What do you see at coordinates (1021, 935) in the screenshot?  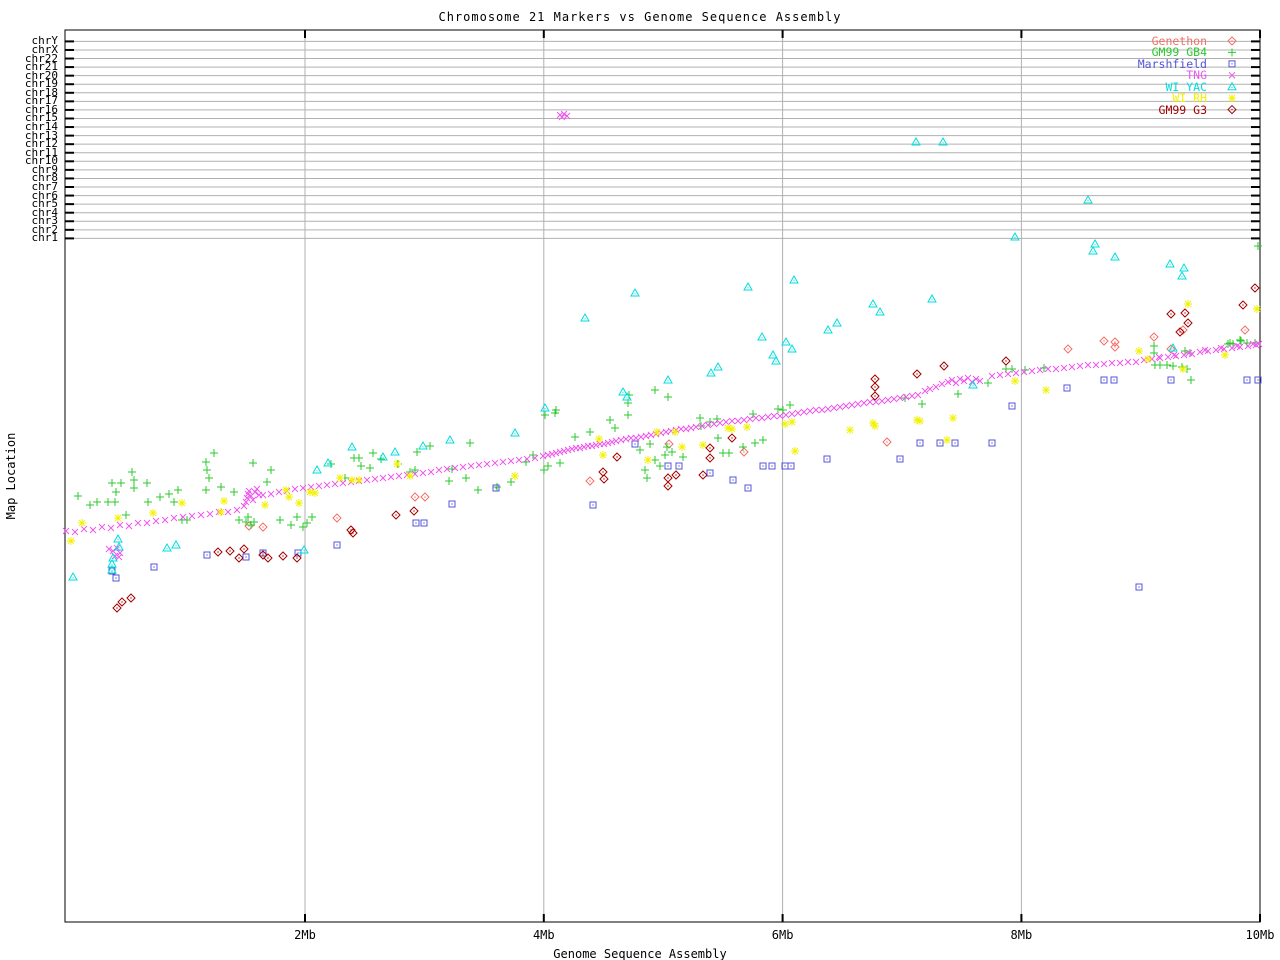 I see `x-tick-label-8Mb: 8Mb` at bounding box center [1021, 935].